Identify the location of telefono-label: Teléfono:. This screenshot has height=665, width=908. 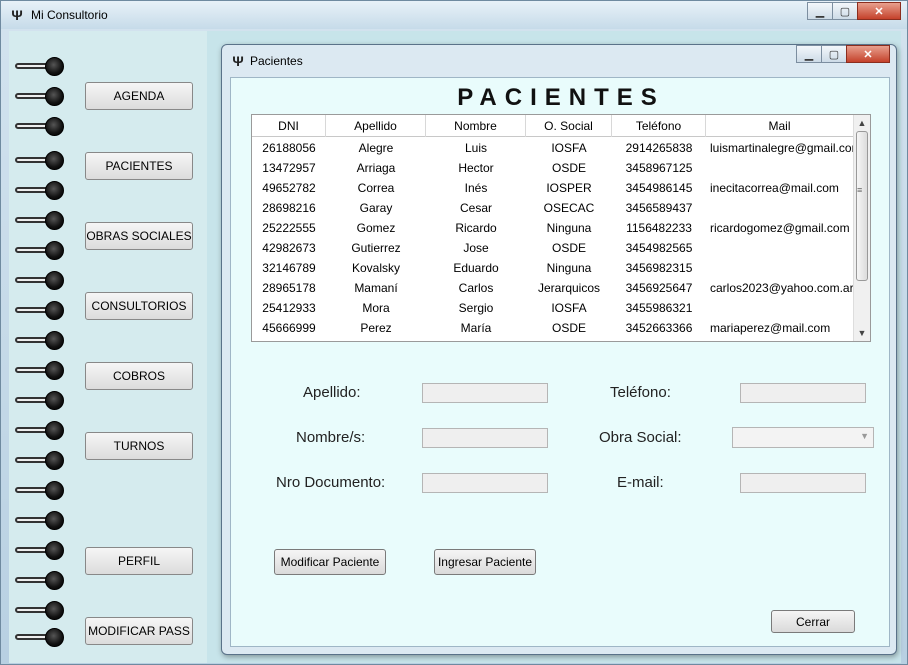
(640, 392).